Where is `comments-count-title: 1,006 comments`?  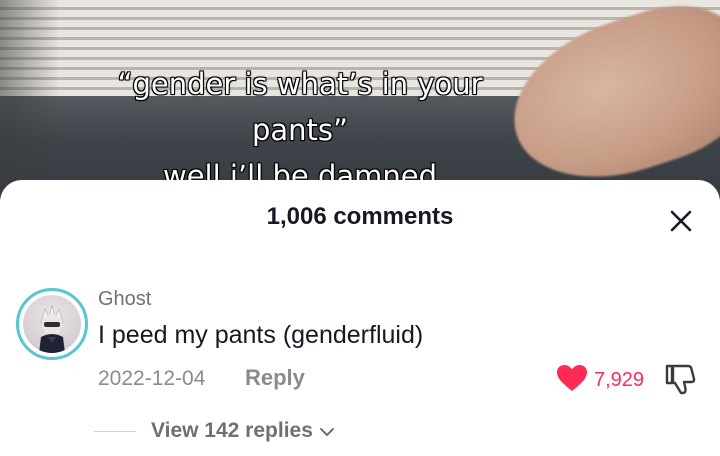 comments-count-title: 1,006 comments is located at coordinates (360, 216).